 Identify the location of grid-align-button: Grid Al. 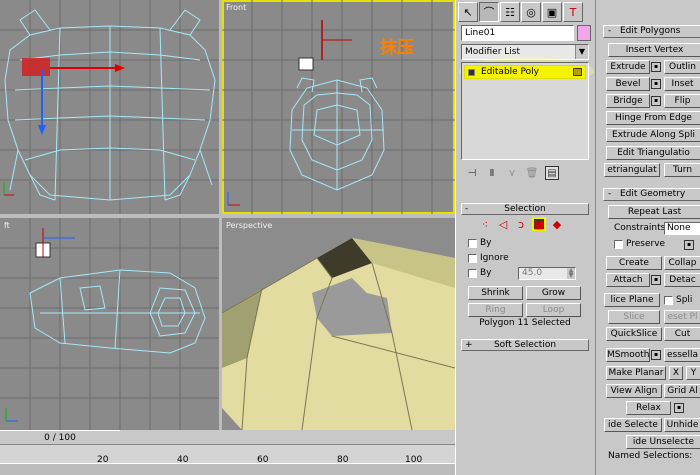
(682, 391).